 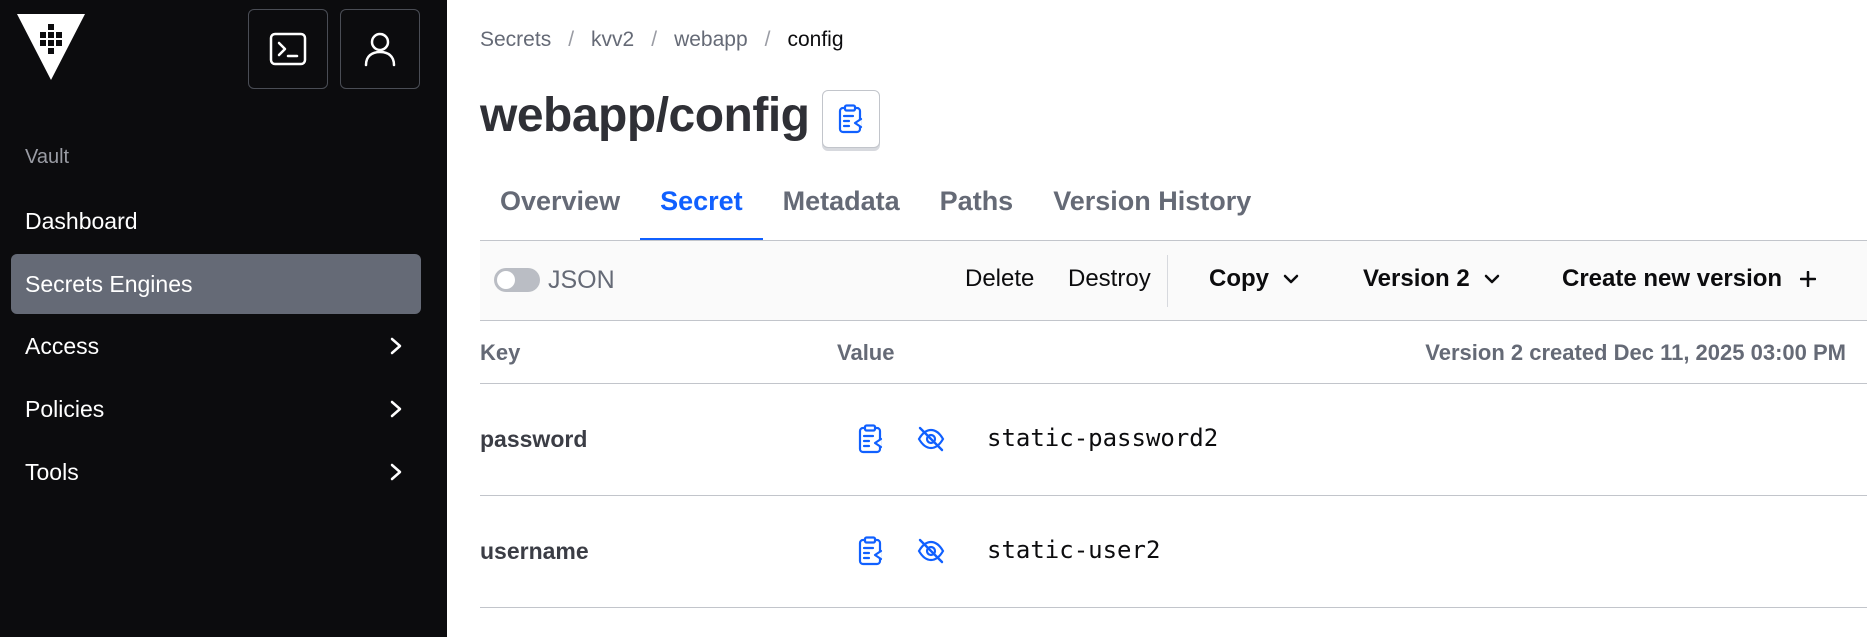 What do you see at coordinates (866, 352) in the screenshot?
I see `column-header-value: Value` at bounding box center [866, 352].